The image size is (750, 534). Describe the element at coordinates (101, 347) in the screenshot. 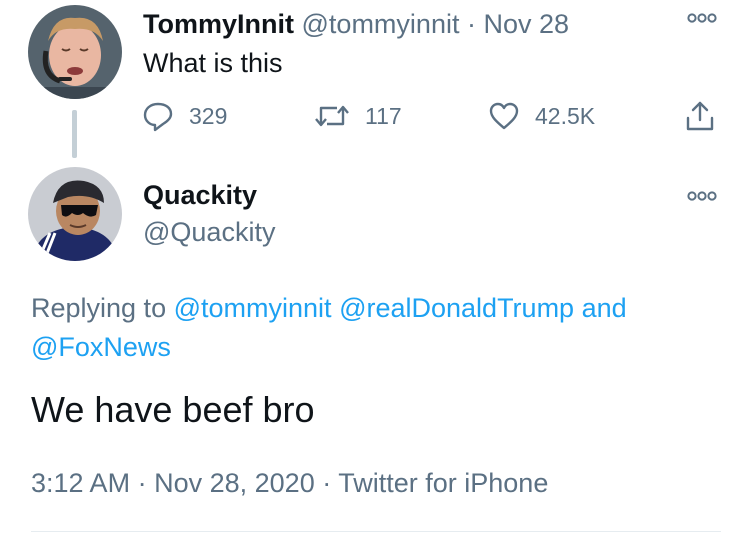

I see `mention-link: @FoxNews` at that location.